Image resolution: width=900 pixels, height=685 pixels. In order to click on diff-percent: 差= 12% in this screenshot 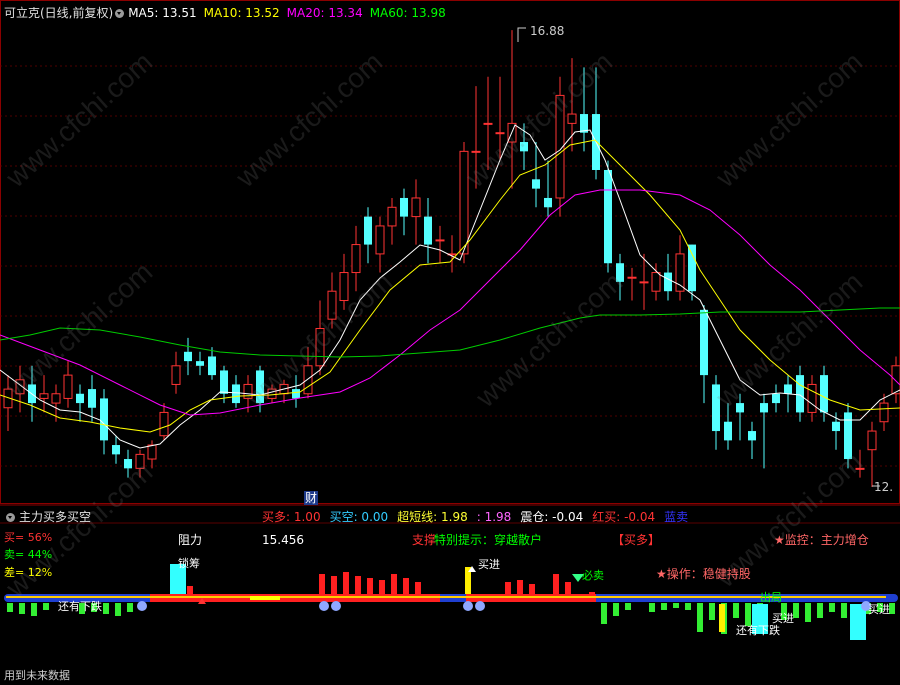, I will do `click(28, 572)`.